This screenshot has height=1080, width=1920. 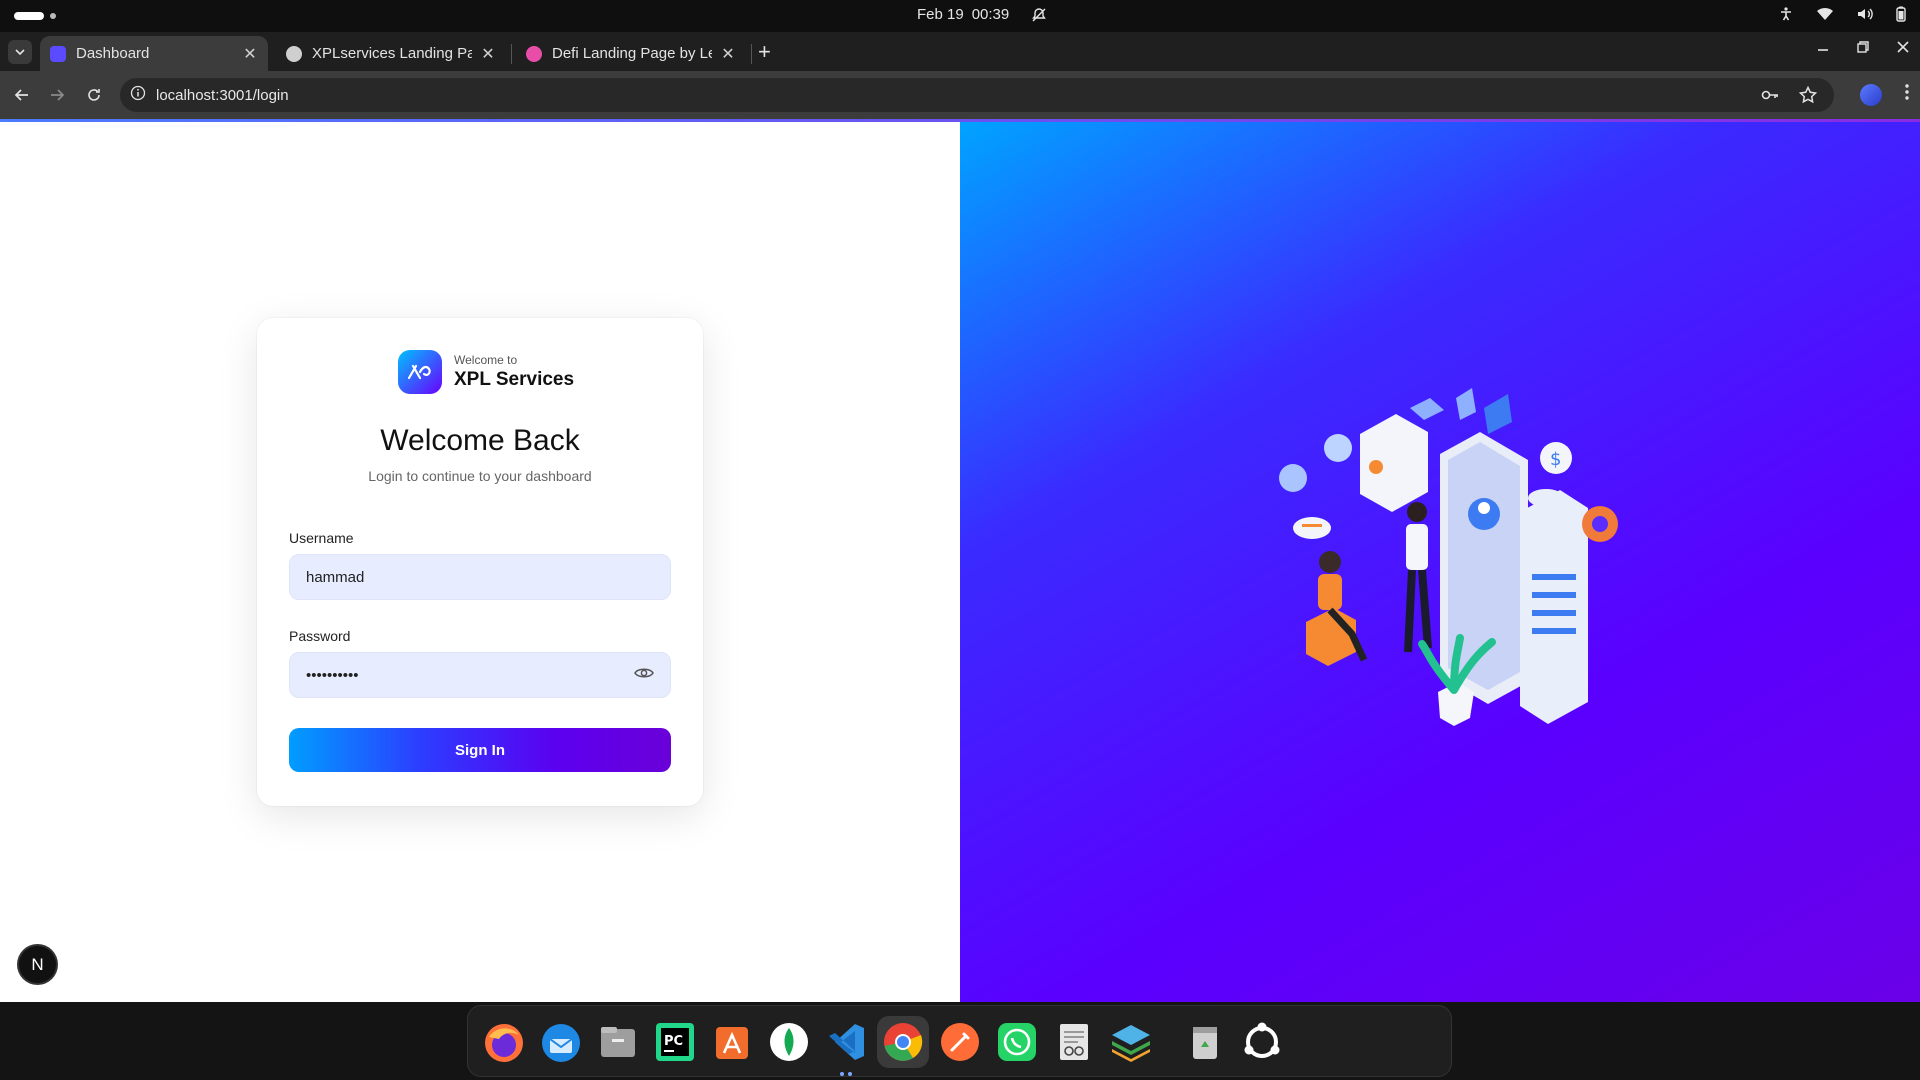 I want to click on running-indicator, so click(x=846, y=1074).